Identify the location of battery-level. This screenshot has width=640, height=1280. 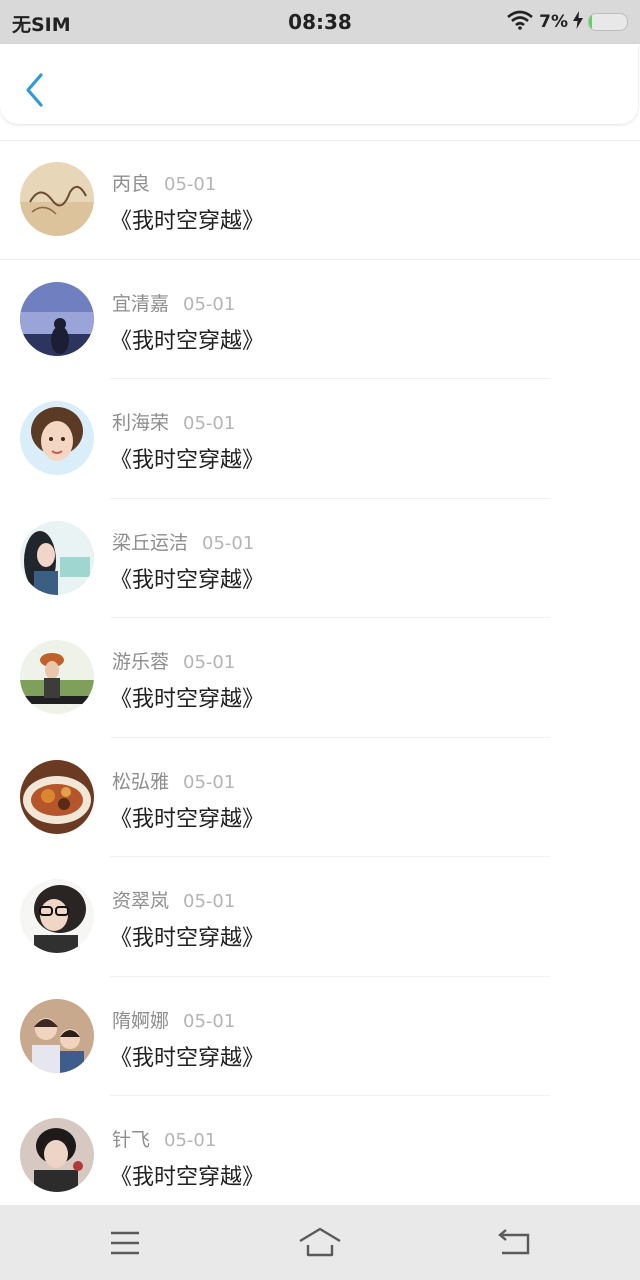
(590, 22).